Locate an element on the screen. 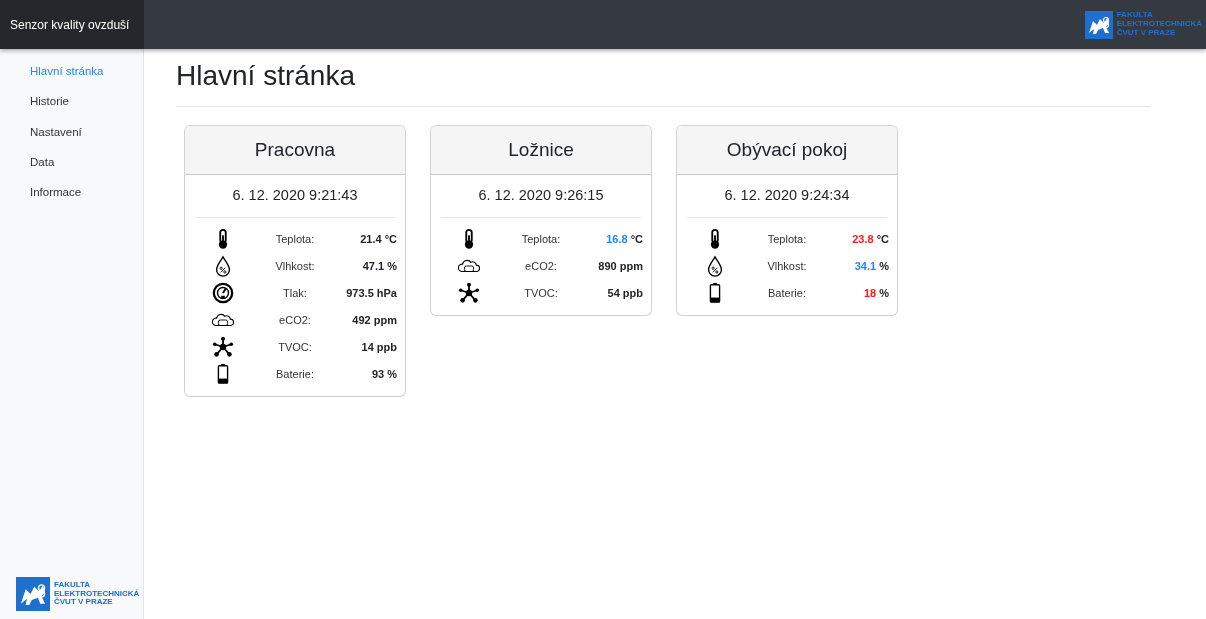 The width and height of the screenshot is (1206, 619). timestamp: 6. 12. 2020 9:26:15 is located at coordinates (541, 196).